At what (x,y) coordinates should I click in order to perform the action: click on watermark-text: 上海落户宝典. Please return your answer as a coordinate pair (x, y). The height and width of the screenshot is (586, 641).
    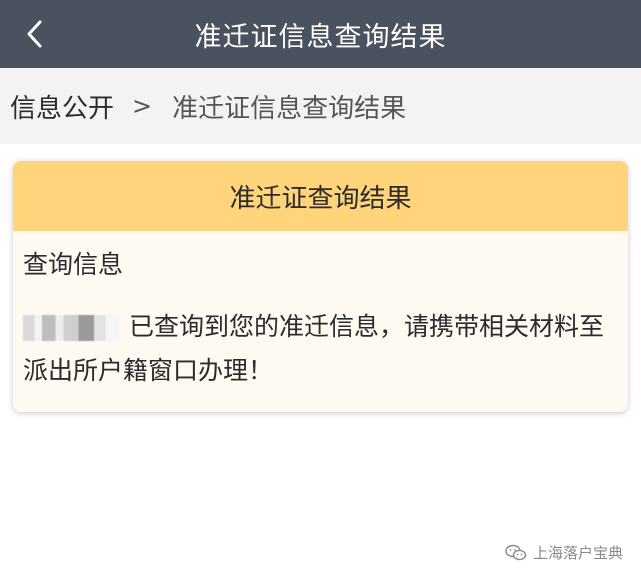
    Looking at the image, I should click on (577, 553).